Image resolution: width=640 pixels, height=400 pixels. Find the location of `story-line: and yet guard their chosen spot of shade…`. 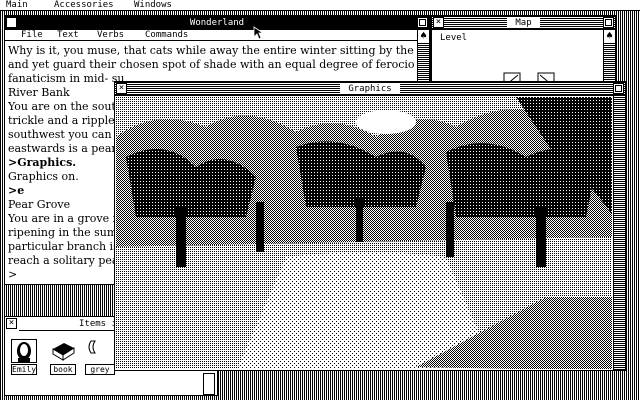

story-line: and yet guard their chosen spot of shade… is located at coordinates (211, 64).